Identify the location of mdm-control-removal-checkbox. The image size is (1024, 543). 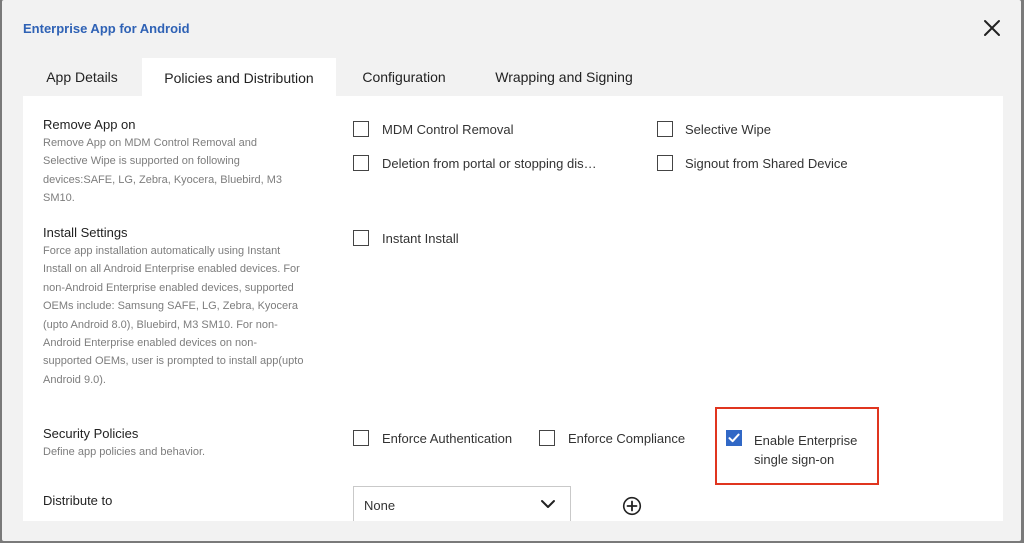
(361, 129).